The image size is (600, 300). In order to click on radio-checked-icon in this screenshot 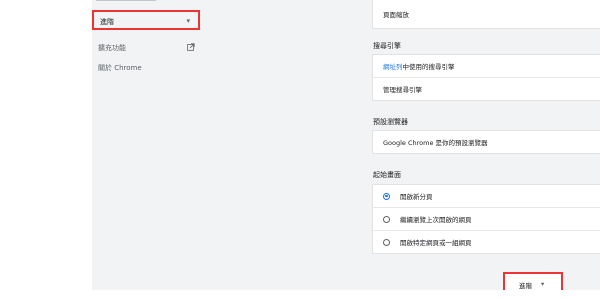, I will do `click(386, 196)`.